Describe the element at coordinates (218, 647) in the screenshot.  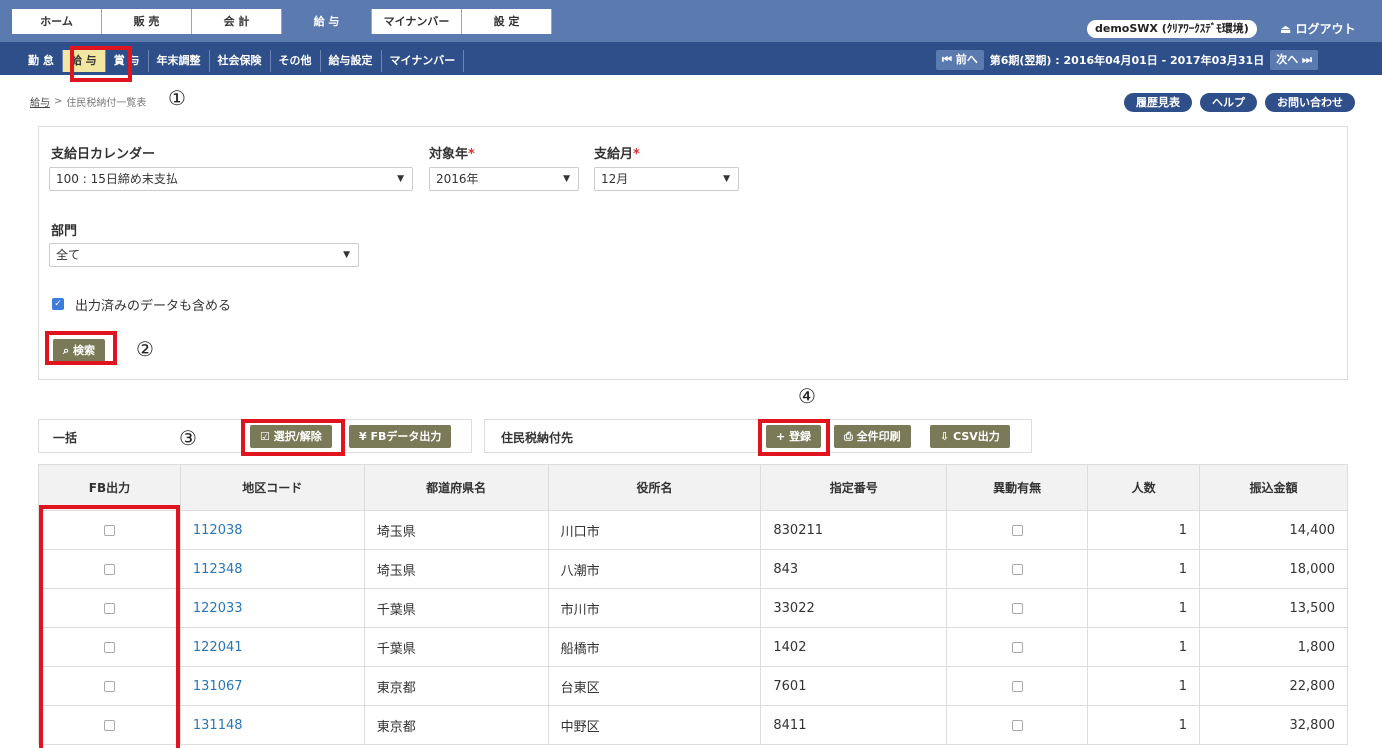
I see `area-code-link: 122041` at that location.